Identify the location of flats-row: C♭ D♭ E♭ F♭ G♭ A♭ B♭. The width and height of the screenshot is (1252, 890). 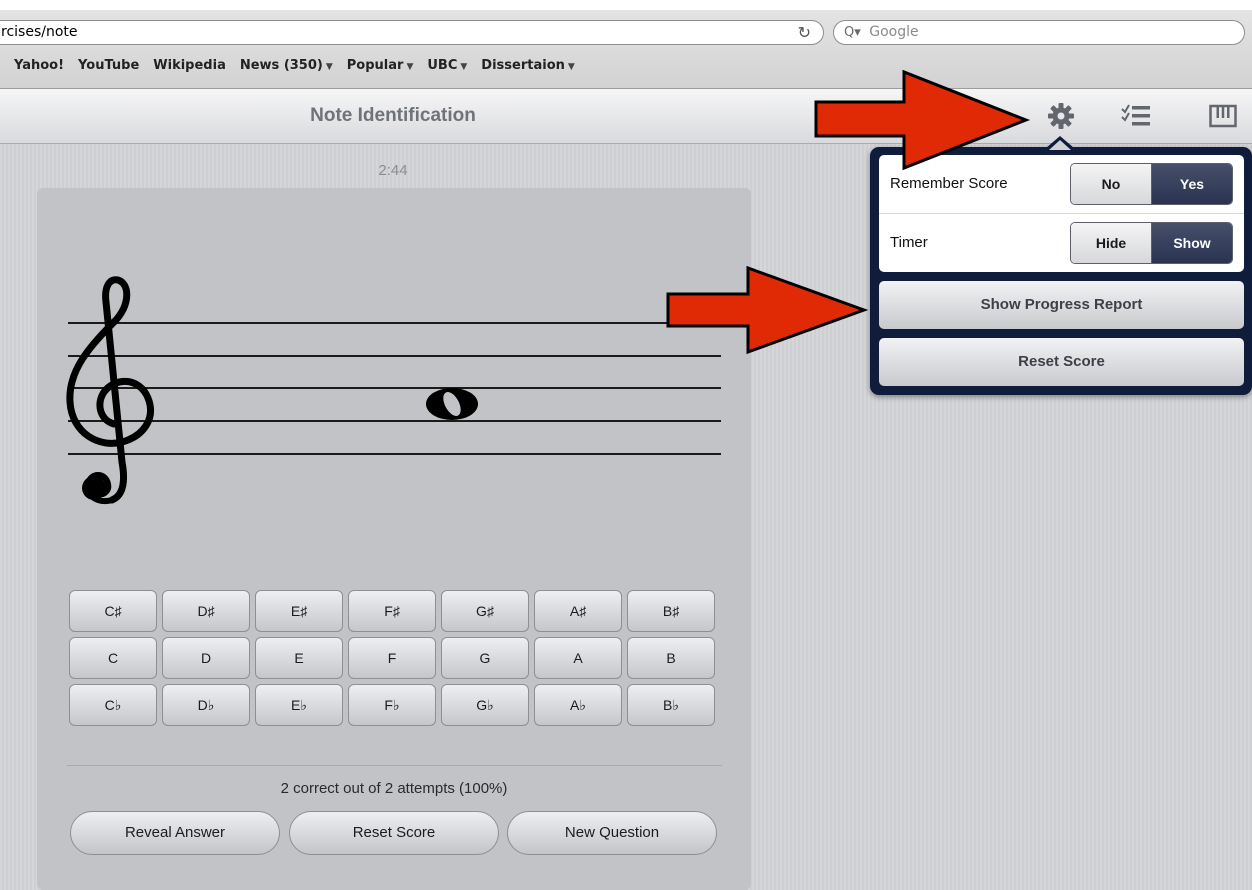
(392, 705).